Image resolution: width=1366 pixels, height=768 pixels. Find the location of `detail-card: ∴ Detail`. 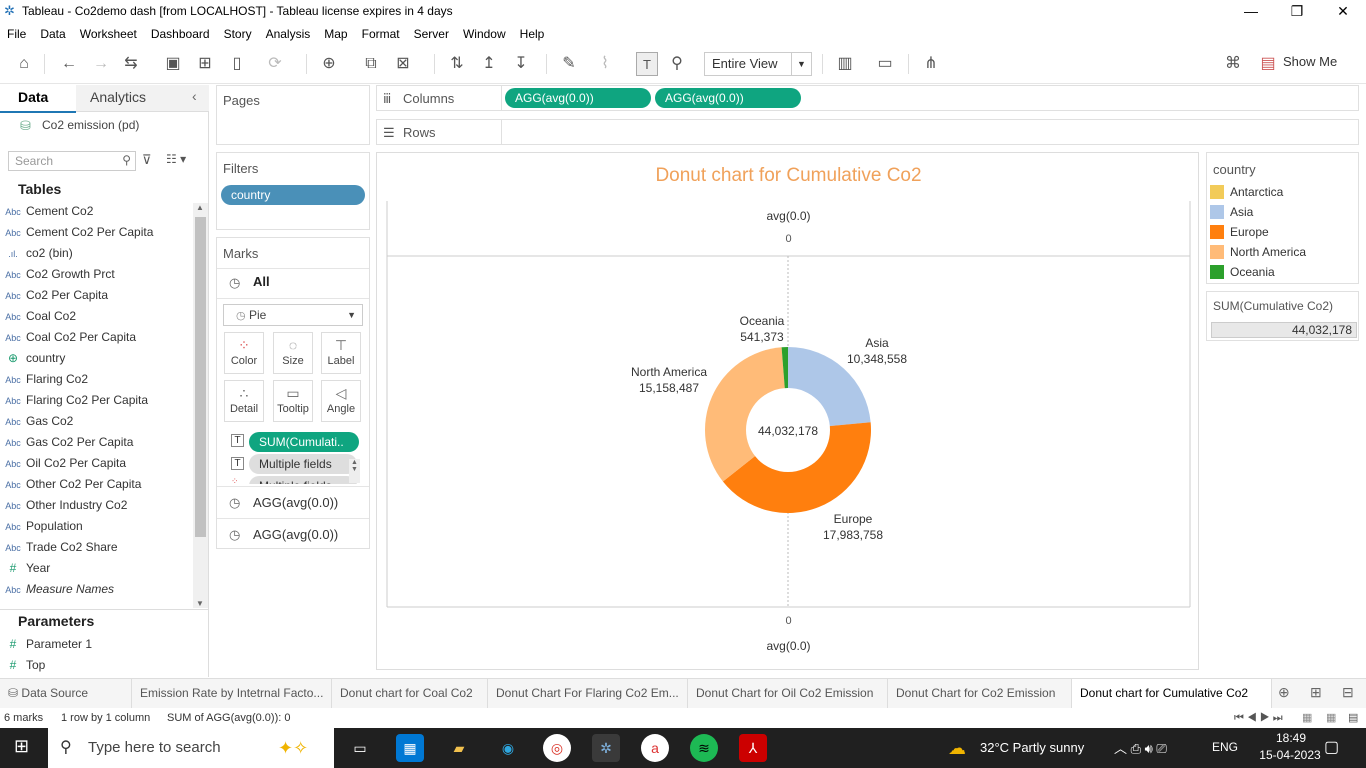

detail-card: ∴ Detail is located at coordinates (244, 401).